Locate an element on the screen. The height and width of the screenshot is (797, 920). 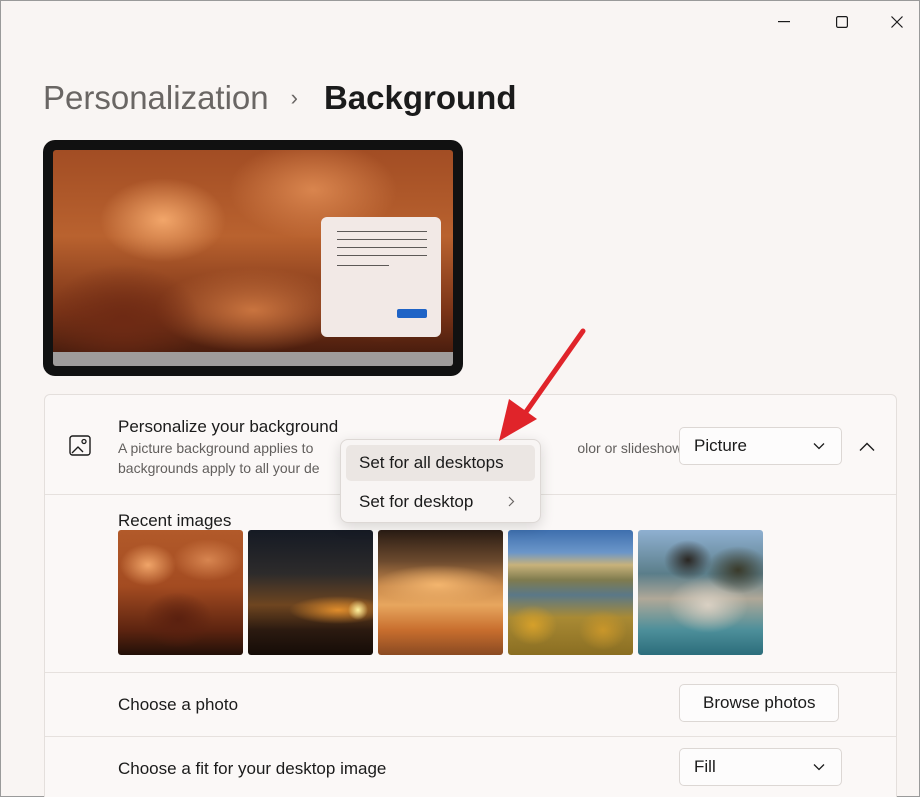
personalize-background-title: Personalize your background is located at coordinates (228, 426).